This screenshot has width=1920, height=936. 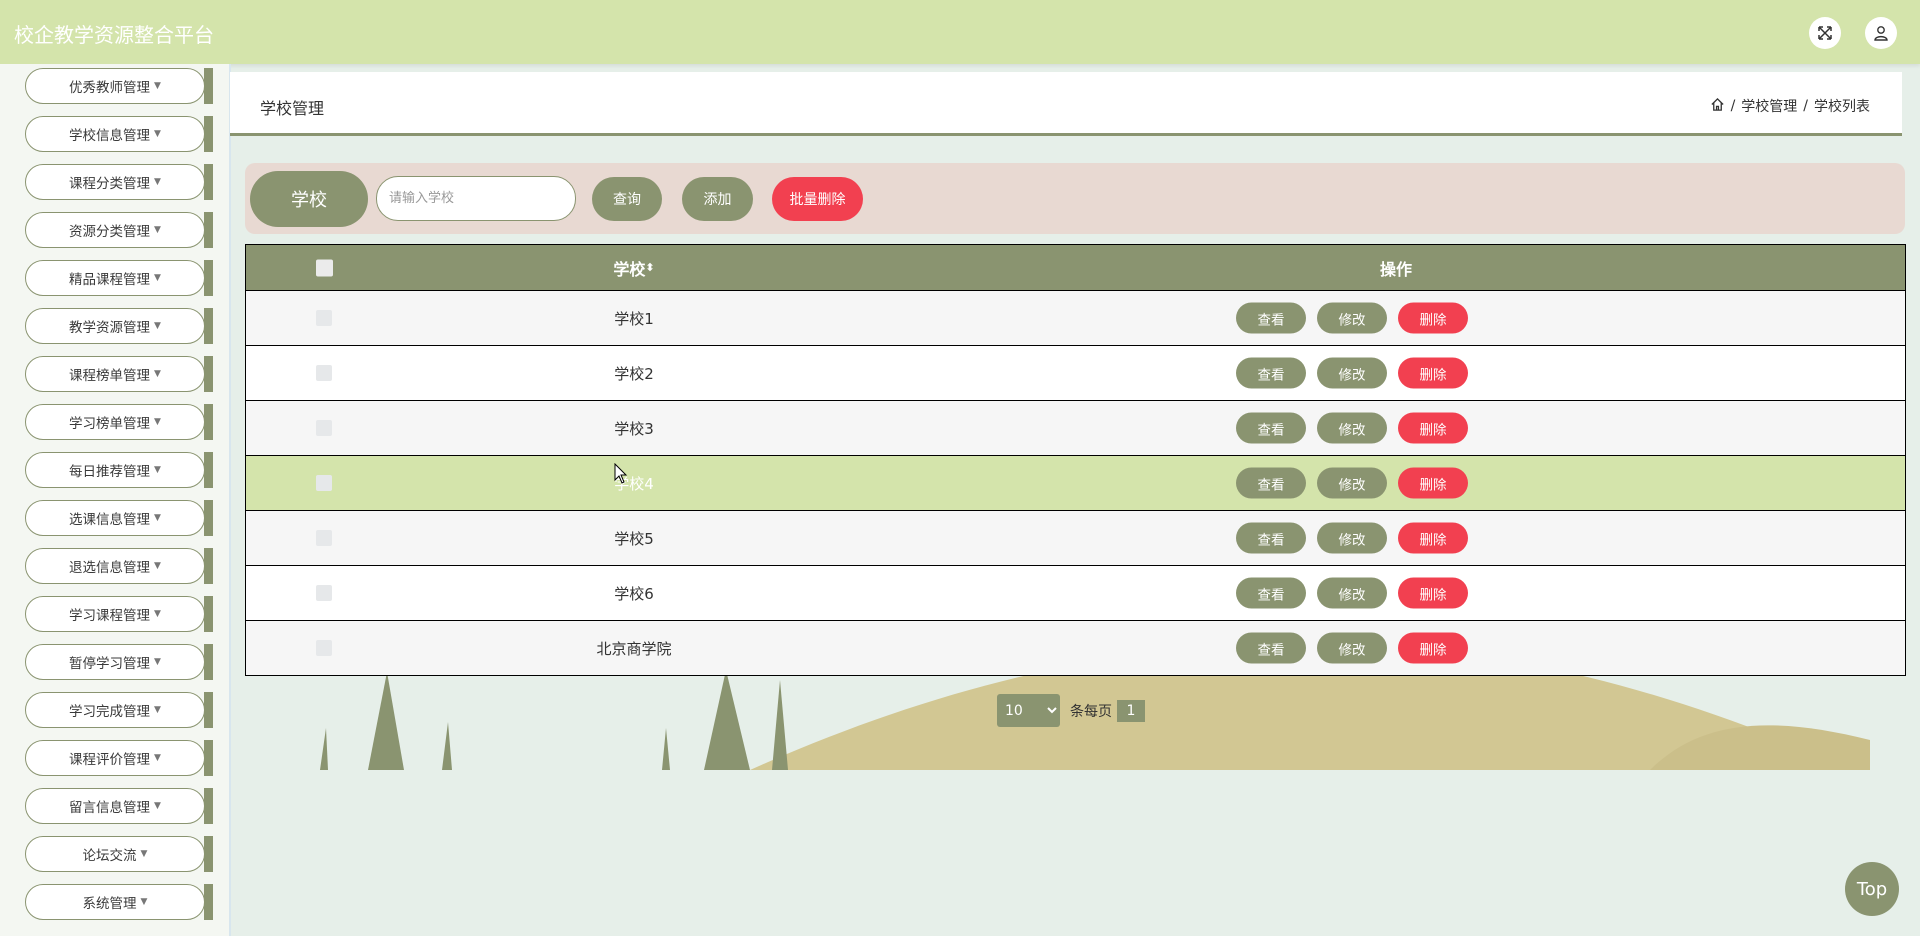 What do you see at coordinates (115, 470) in the screenshot?
I see `sidebar-item-button: 每日推荐管理 ▼` at bounding box center [115, 470].